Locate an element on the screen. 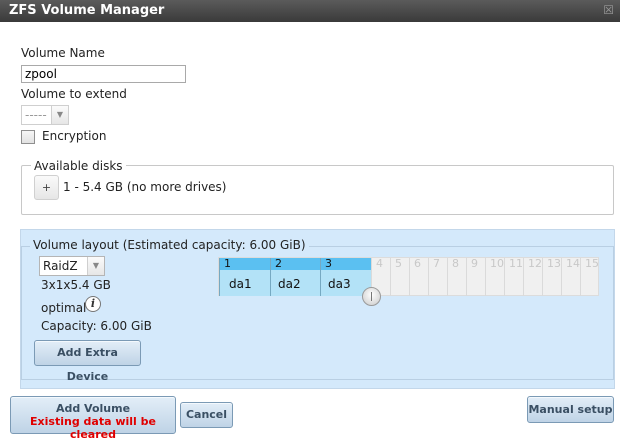  grid-column-number: 12 is located at coordinates (535, 263).